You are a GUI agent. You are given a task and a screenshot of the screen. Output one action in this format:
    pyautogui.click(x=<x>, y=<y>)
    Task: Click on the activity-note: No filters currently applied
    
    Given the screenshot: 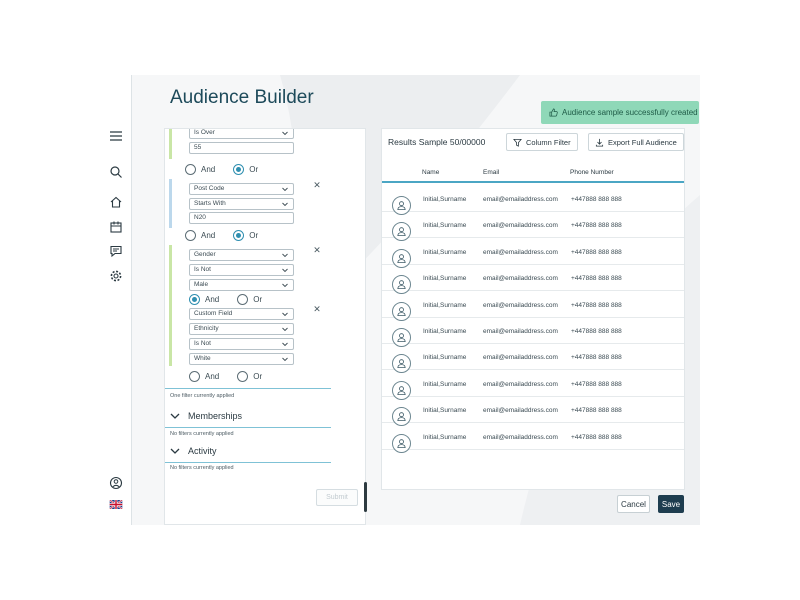 What is the action you would take?
    pyautogui.click(x=202, y=468)
    